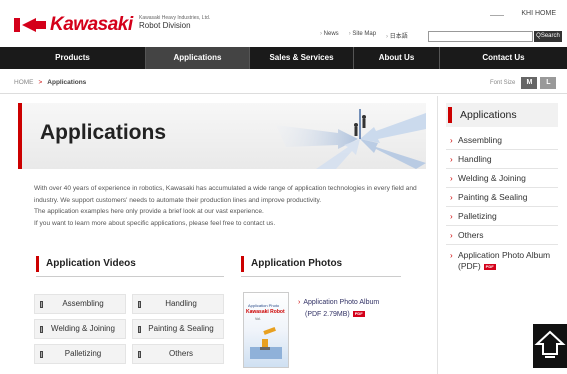 This screenshot has height=374, width=567. Describe the element at coordinates (80, 354) in the screenshot. I see `video-palletizing-button: Palletizing` at that location.